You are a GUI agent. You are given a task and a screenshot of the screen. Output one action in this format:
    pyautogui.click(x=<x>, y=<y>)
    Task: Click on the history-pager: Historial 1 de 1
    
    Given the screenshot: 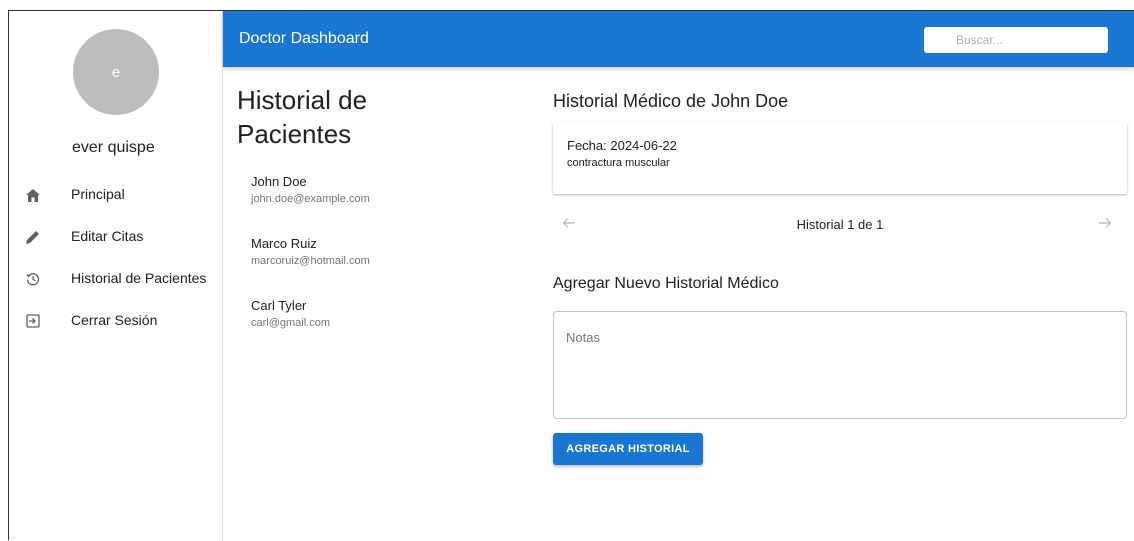 What is the action you would take?
    pyautogui.click(x=840, y=225)
    